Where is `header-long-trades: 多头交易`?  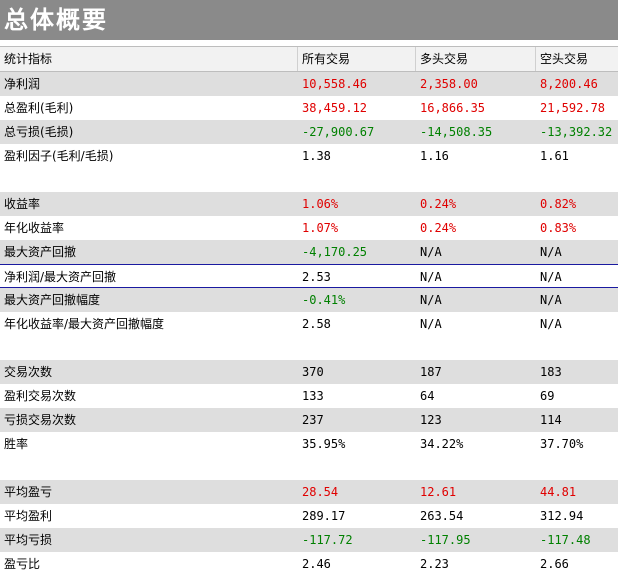 header-long-trades: 多头交易 is located at coordinates (476, 59).